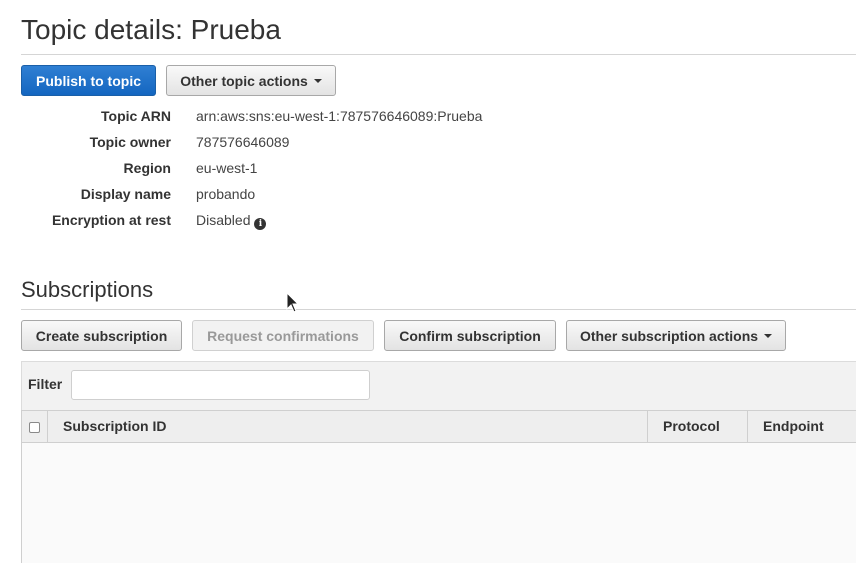 Image resolution: width=856 pixels, height=563 pixels. I want to click on select-all-checkbox, so click(34, 427).